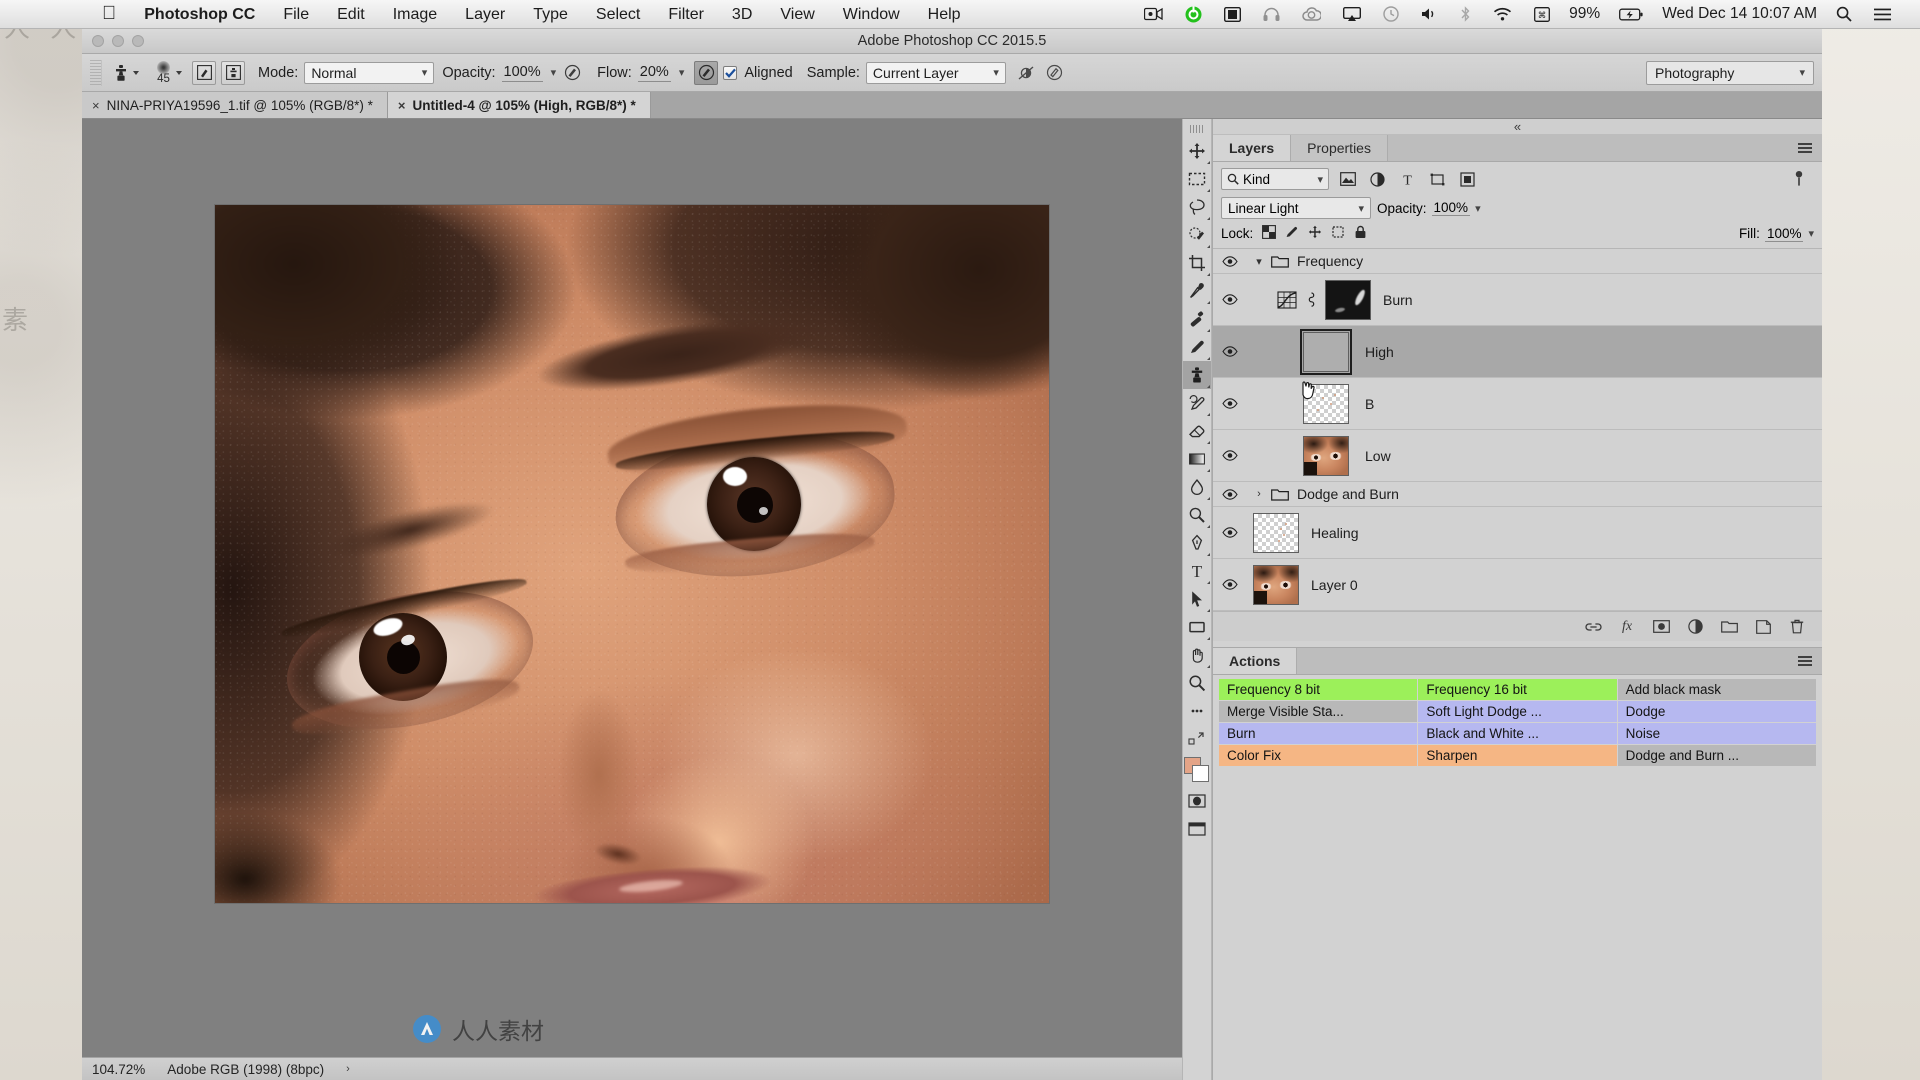 This screenshot has width=1920, height=1080. Describe the element at coordinates (1197, 571) in the screenshot. I see `type-tool: T` at that location.